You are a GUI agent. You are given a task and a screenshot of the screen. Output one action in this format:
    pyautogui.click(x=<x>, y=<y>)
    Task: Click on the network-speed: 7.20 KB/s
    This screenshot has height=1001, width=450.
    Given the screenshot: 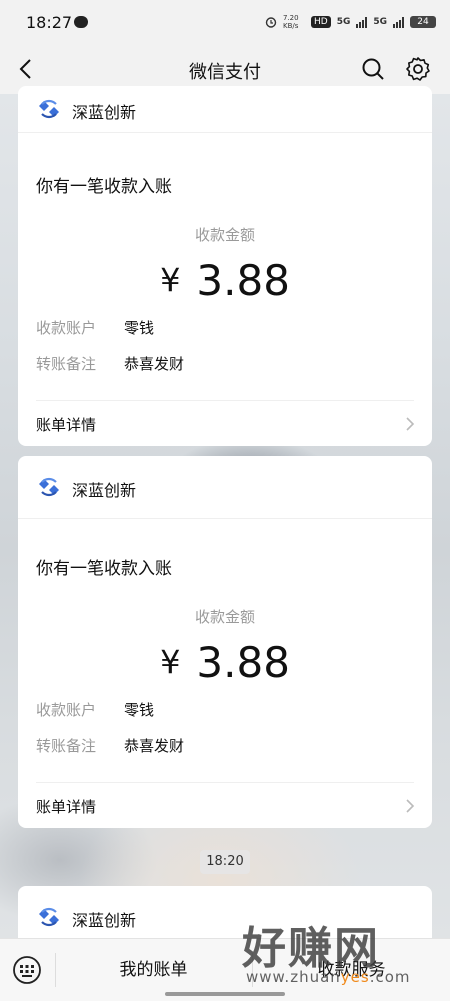 What is the action you would take?
    pyautogui.click(x=290, y=22)
    